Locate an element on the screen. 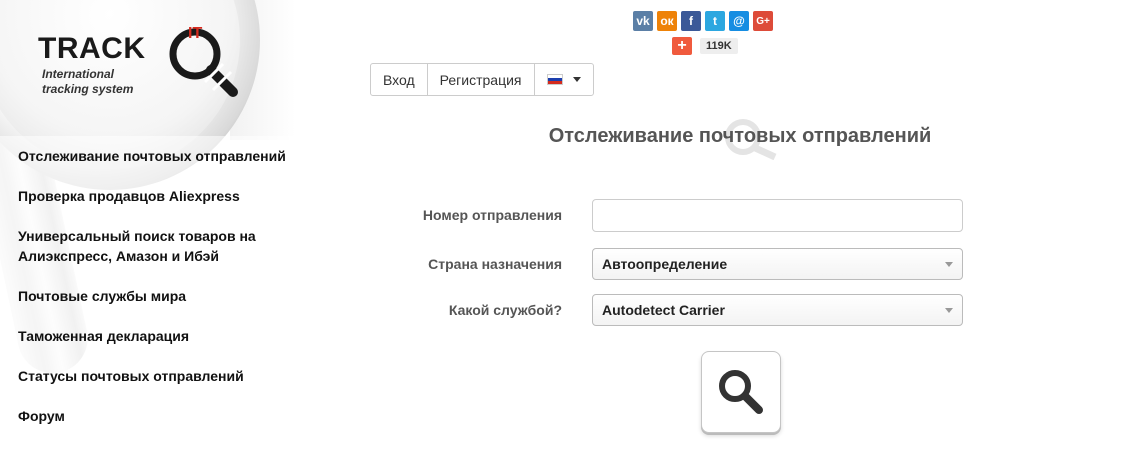 The image size is (1140, 452). tracking-number-label: Номер отправления is located at coordinates (492, 215).